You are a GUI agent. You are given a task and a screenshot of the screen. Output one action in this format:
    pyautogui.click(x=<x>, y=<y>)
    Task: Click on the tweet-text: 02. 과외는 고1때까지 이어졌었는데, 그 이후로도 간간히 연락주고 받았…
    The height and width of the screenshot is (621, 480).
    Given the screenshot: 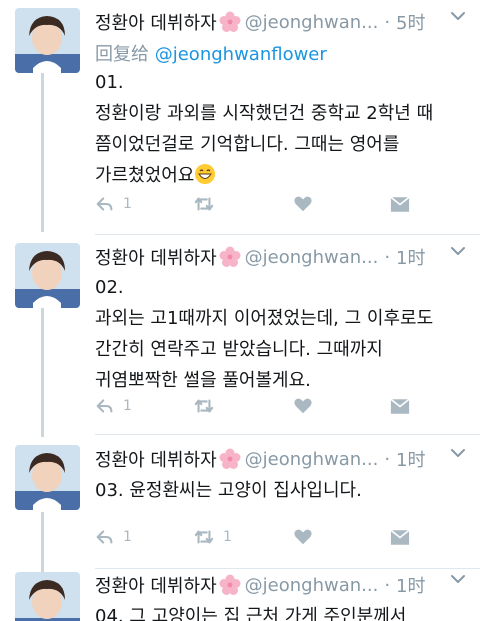 What is the action you would take?
    pyautogui.click(x=264, y=334)
    